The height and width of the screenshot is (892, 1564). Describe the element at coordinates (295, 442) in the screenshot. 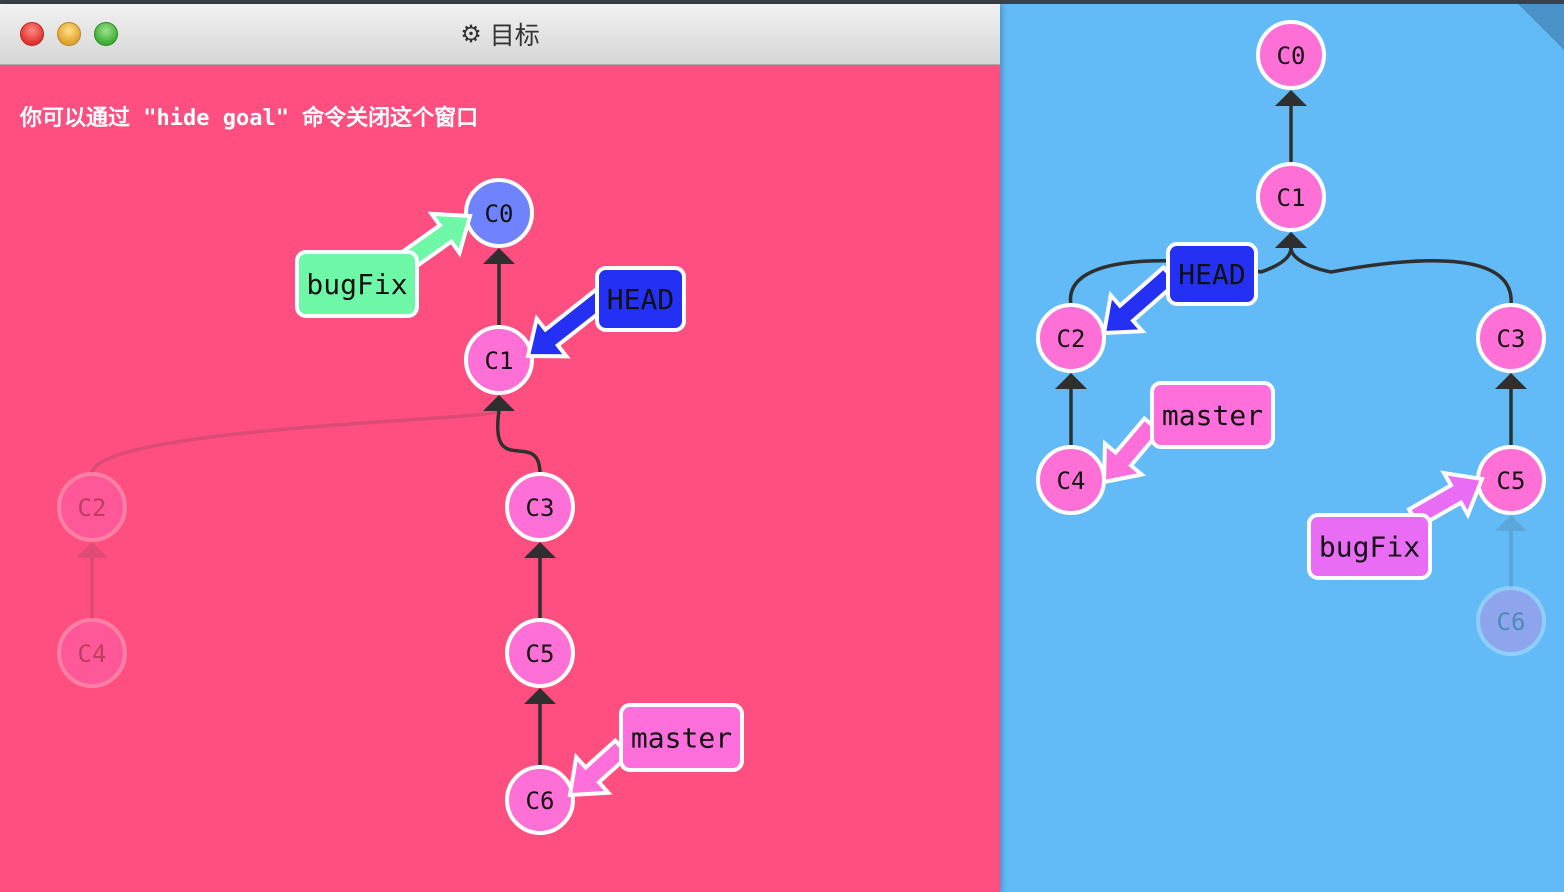

I see `edge-C2-C1` at that location.